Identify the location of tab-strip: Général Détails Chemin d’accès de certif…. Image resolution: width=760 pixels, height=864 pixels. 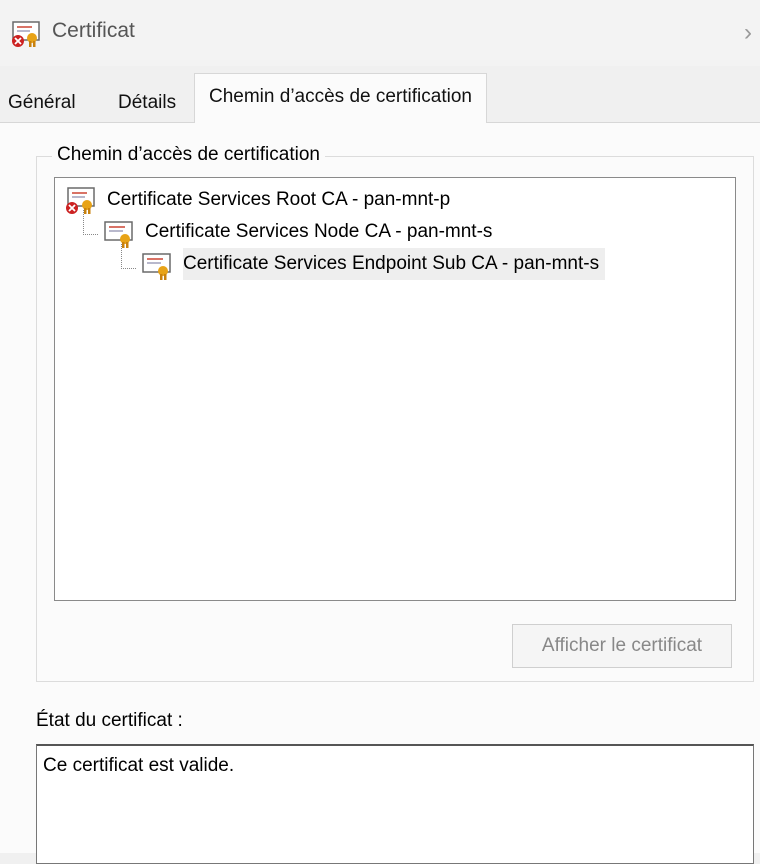
(380, 98).